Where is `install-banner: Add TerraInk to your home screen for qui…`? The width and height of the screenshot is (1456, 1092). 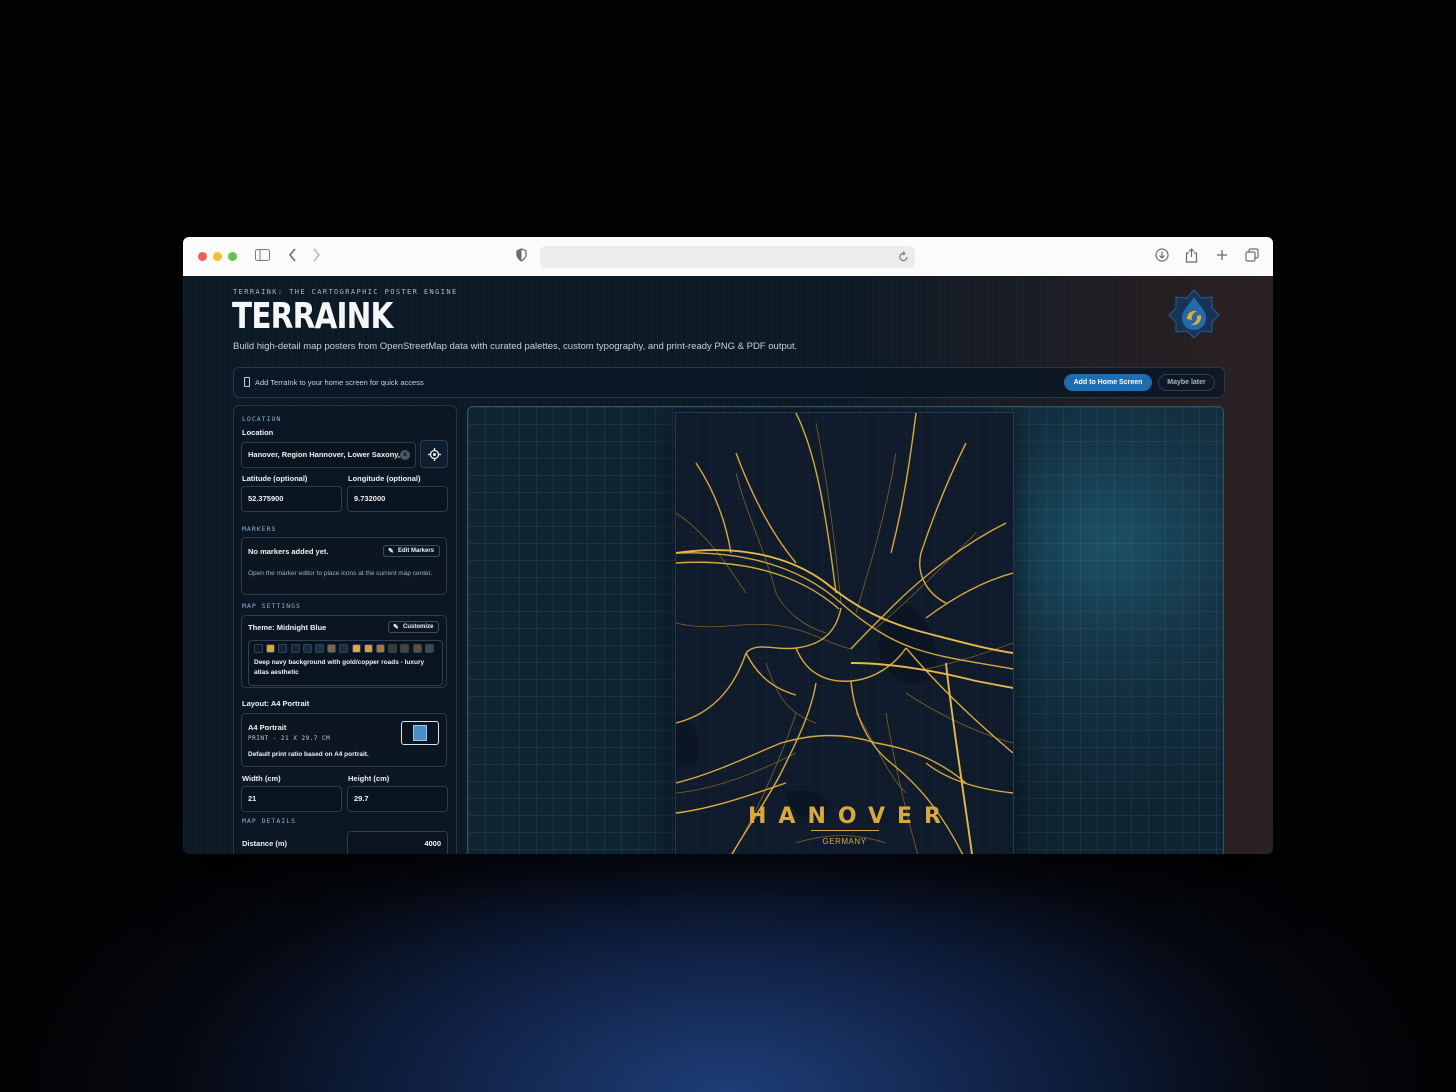
install-banner: Add TerraInk to your home screen for qui… is located at coordinates (729, 382).